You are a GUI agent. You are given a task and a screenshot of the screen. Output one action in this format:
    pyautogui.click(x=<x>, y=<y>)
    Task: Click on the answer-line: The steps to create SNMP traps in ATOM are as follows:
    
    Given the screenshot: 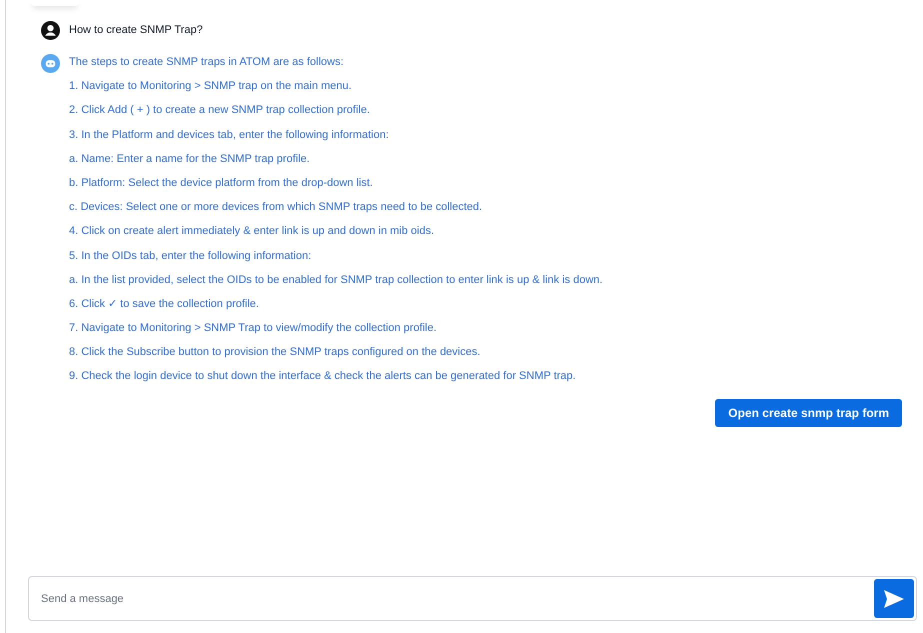 What is the action you would take?
    pyautogui.click(x=207, y=62)
    